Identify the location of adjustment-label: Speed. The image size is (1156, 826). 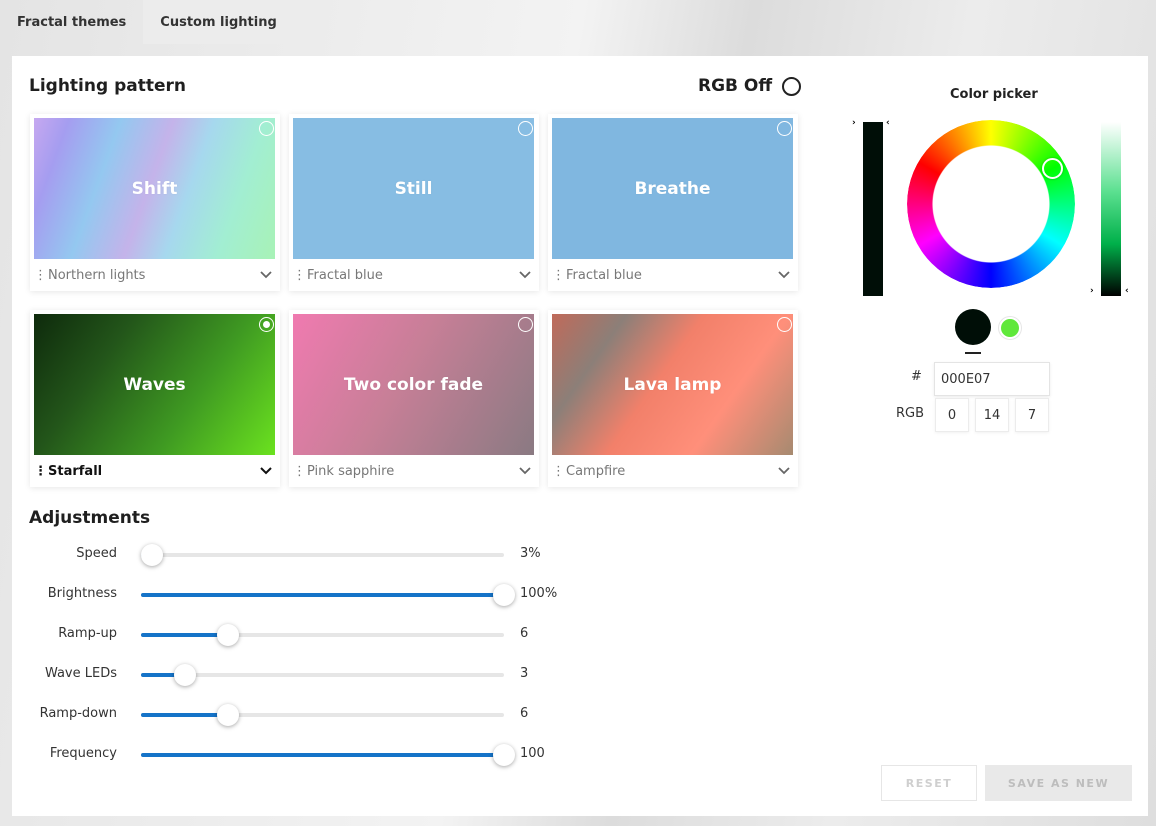
(96, 553).